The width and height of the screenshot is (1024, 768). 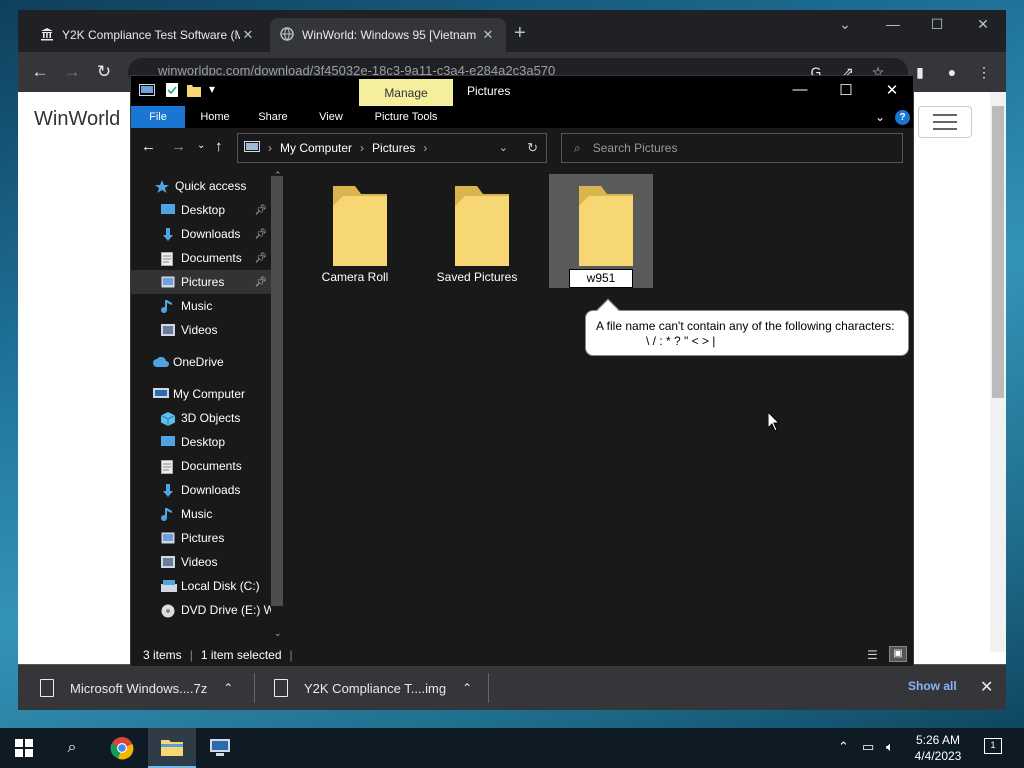 What do you see at coordinates (932, 686) in the screenshot?
I see `show-all-button: Show all` at bounding box center [932, 686].